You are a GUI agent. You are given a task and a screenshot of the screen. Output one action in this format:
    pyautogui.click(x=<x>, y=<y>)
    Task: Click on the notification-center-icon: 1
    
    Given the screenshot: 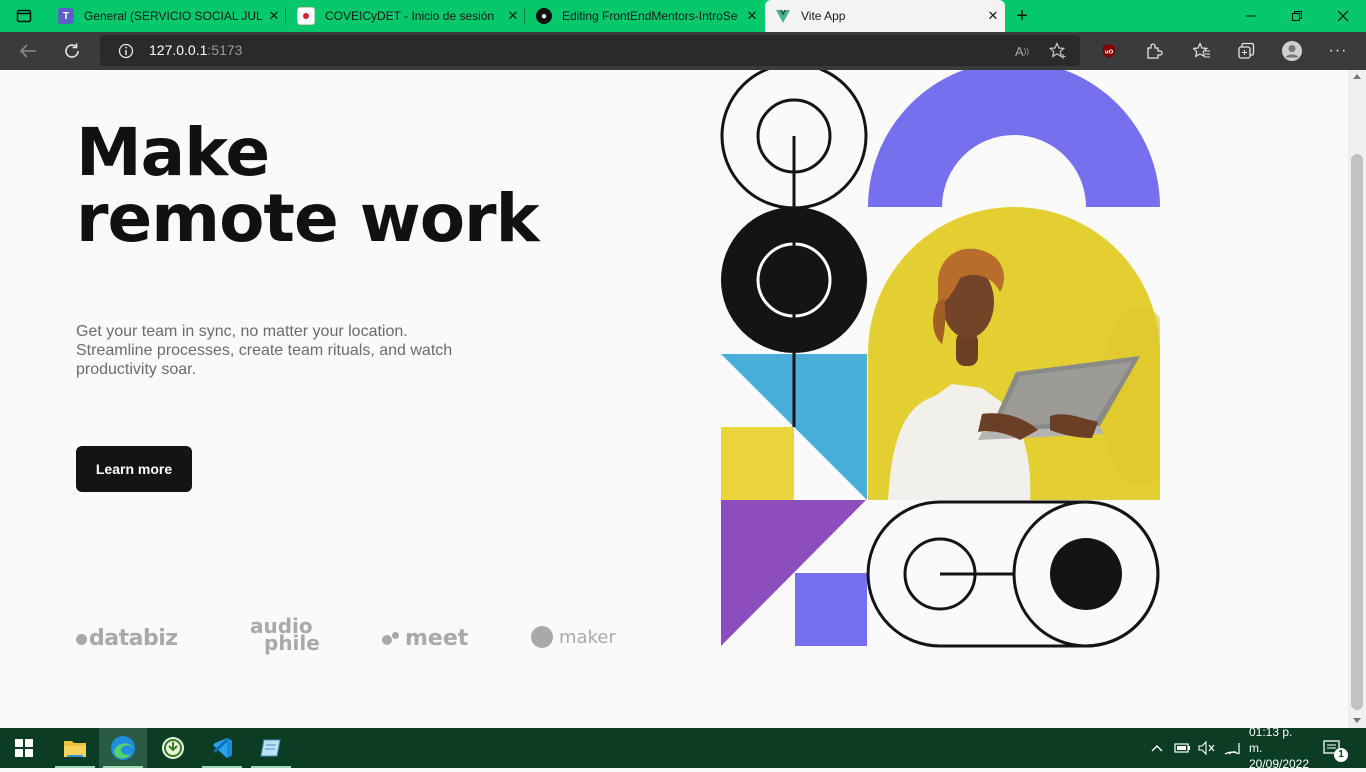 What is the action you would take?
    pyautogui.click(x=1335, y=748)
    